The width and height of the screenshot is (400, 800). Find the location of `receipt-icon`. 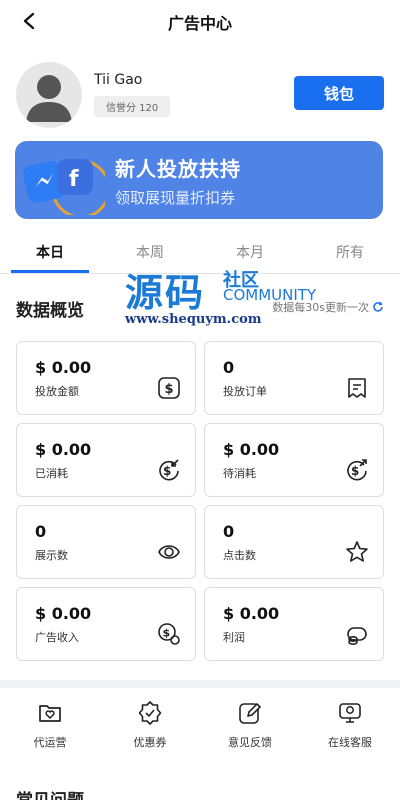

receipt-icon is located at coordinates (357, 388).